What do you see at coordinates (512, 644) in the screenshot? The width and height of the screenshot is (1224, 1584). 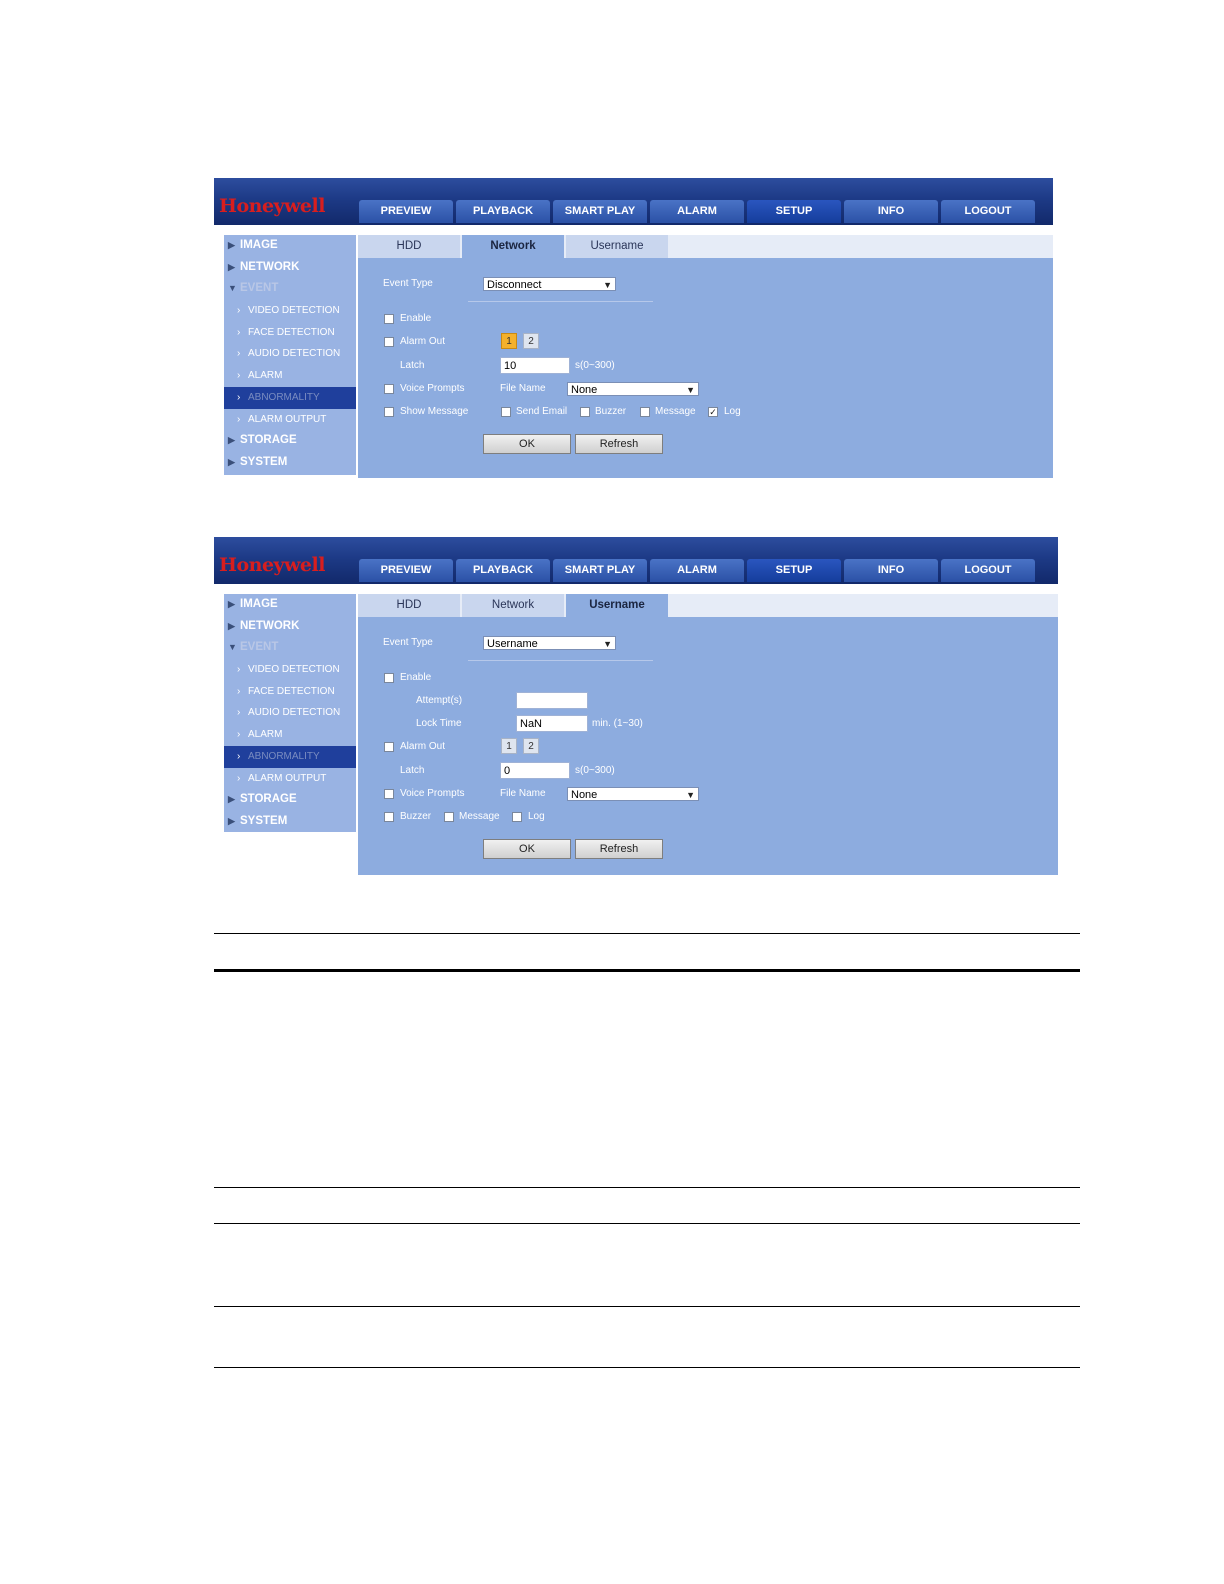 I see `event-type-value: Username` at bounding box center [512, 644].